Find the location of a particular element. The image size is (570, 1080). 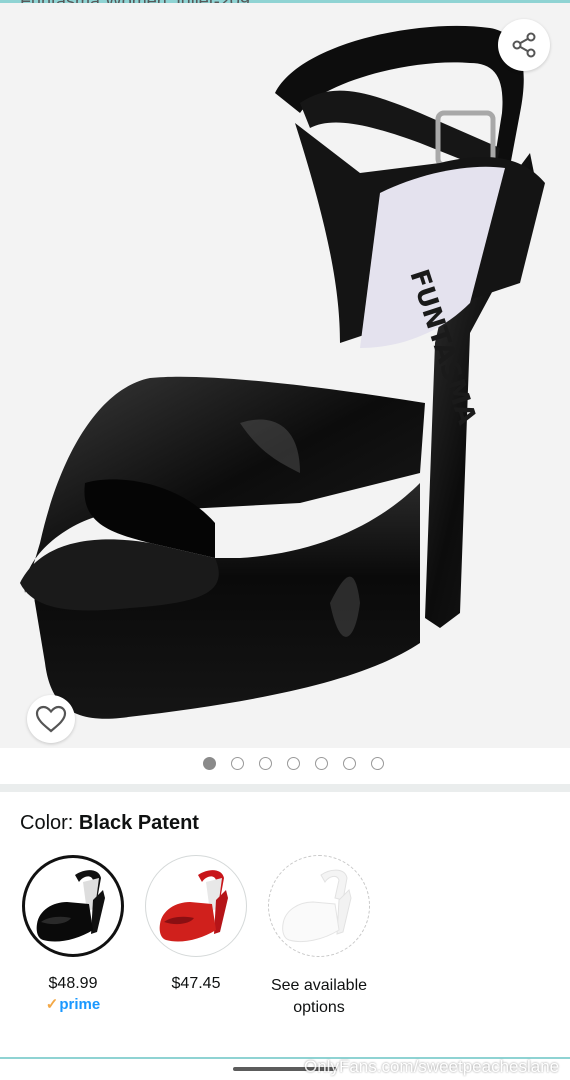

watermark-text: OnlyFans.com/sweetpeacheslane is located at coordinates (432, 1066).